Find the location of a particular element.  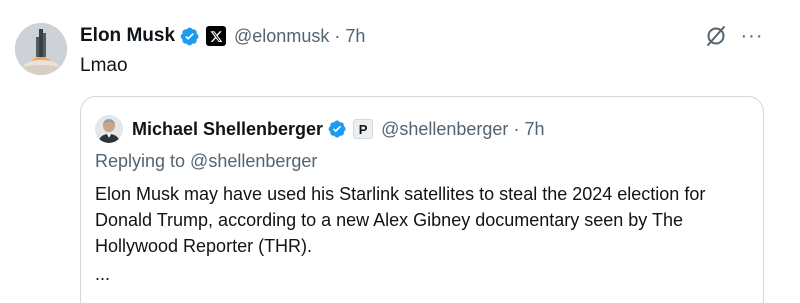

affiliation-badge: P is located at coordinates (363, 129).